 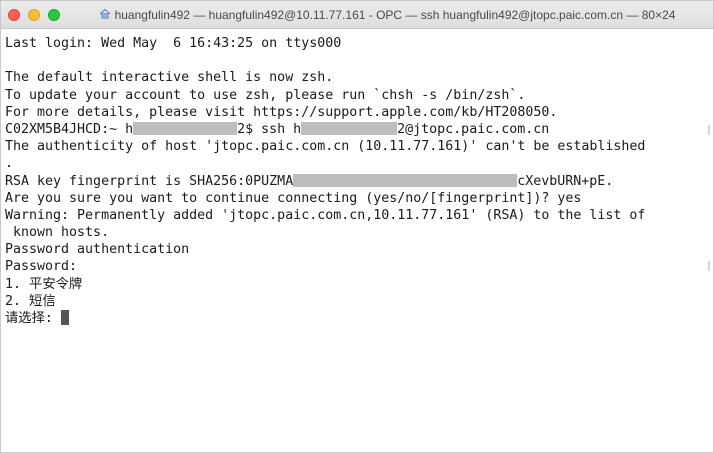 What do you see at coordinates (57, 233) in the screenshot?
I see `terminal-line: known hosts.` at bounding box center [57, 233].